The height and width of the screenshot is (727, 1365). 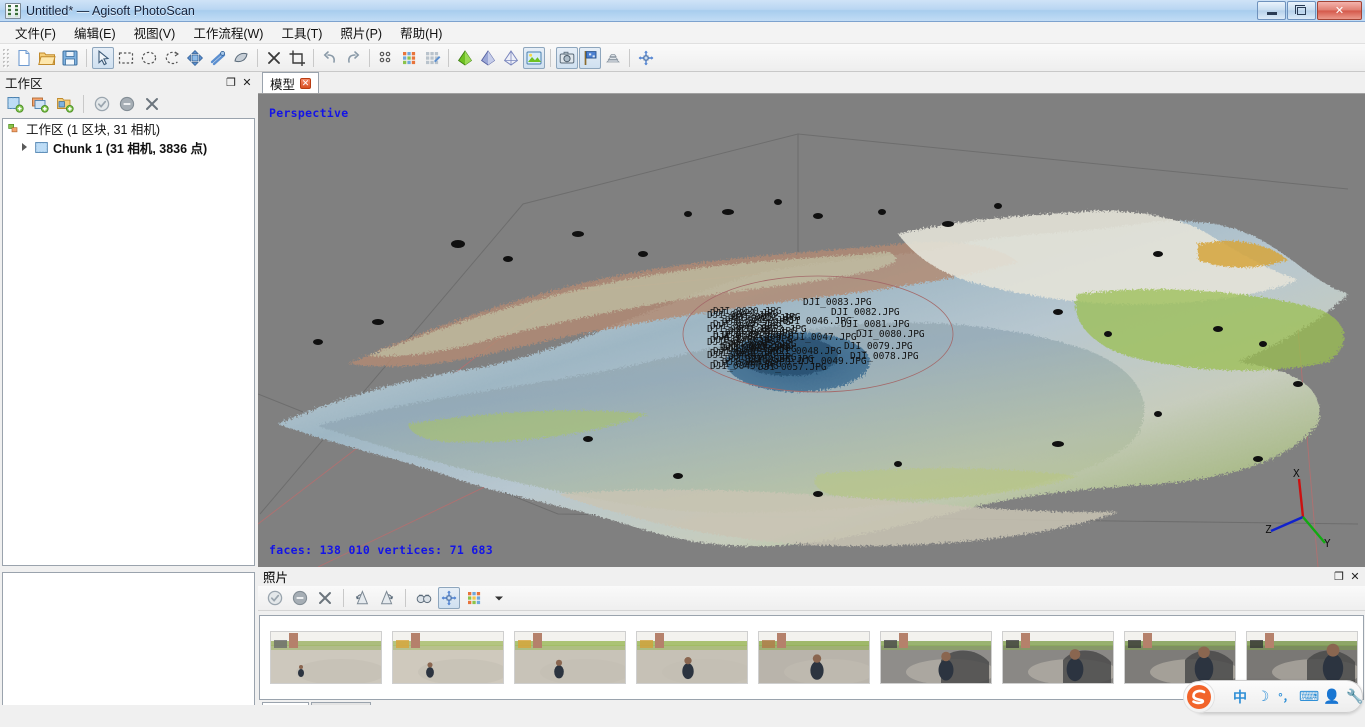 What do you see at coordinates (172, 58) in the screenshot?
I see `freeform-selection-icon` at bounding box center [172, 58].